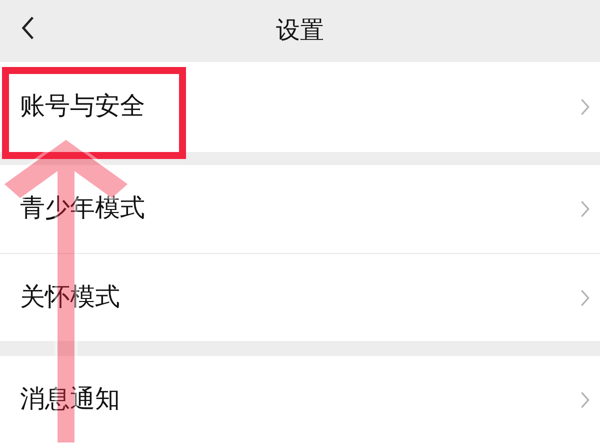 This screenshot has width=600, height=444. I want to click on row-label: 关怀模式, so click(70, 297).